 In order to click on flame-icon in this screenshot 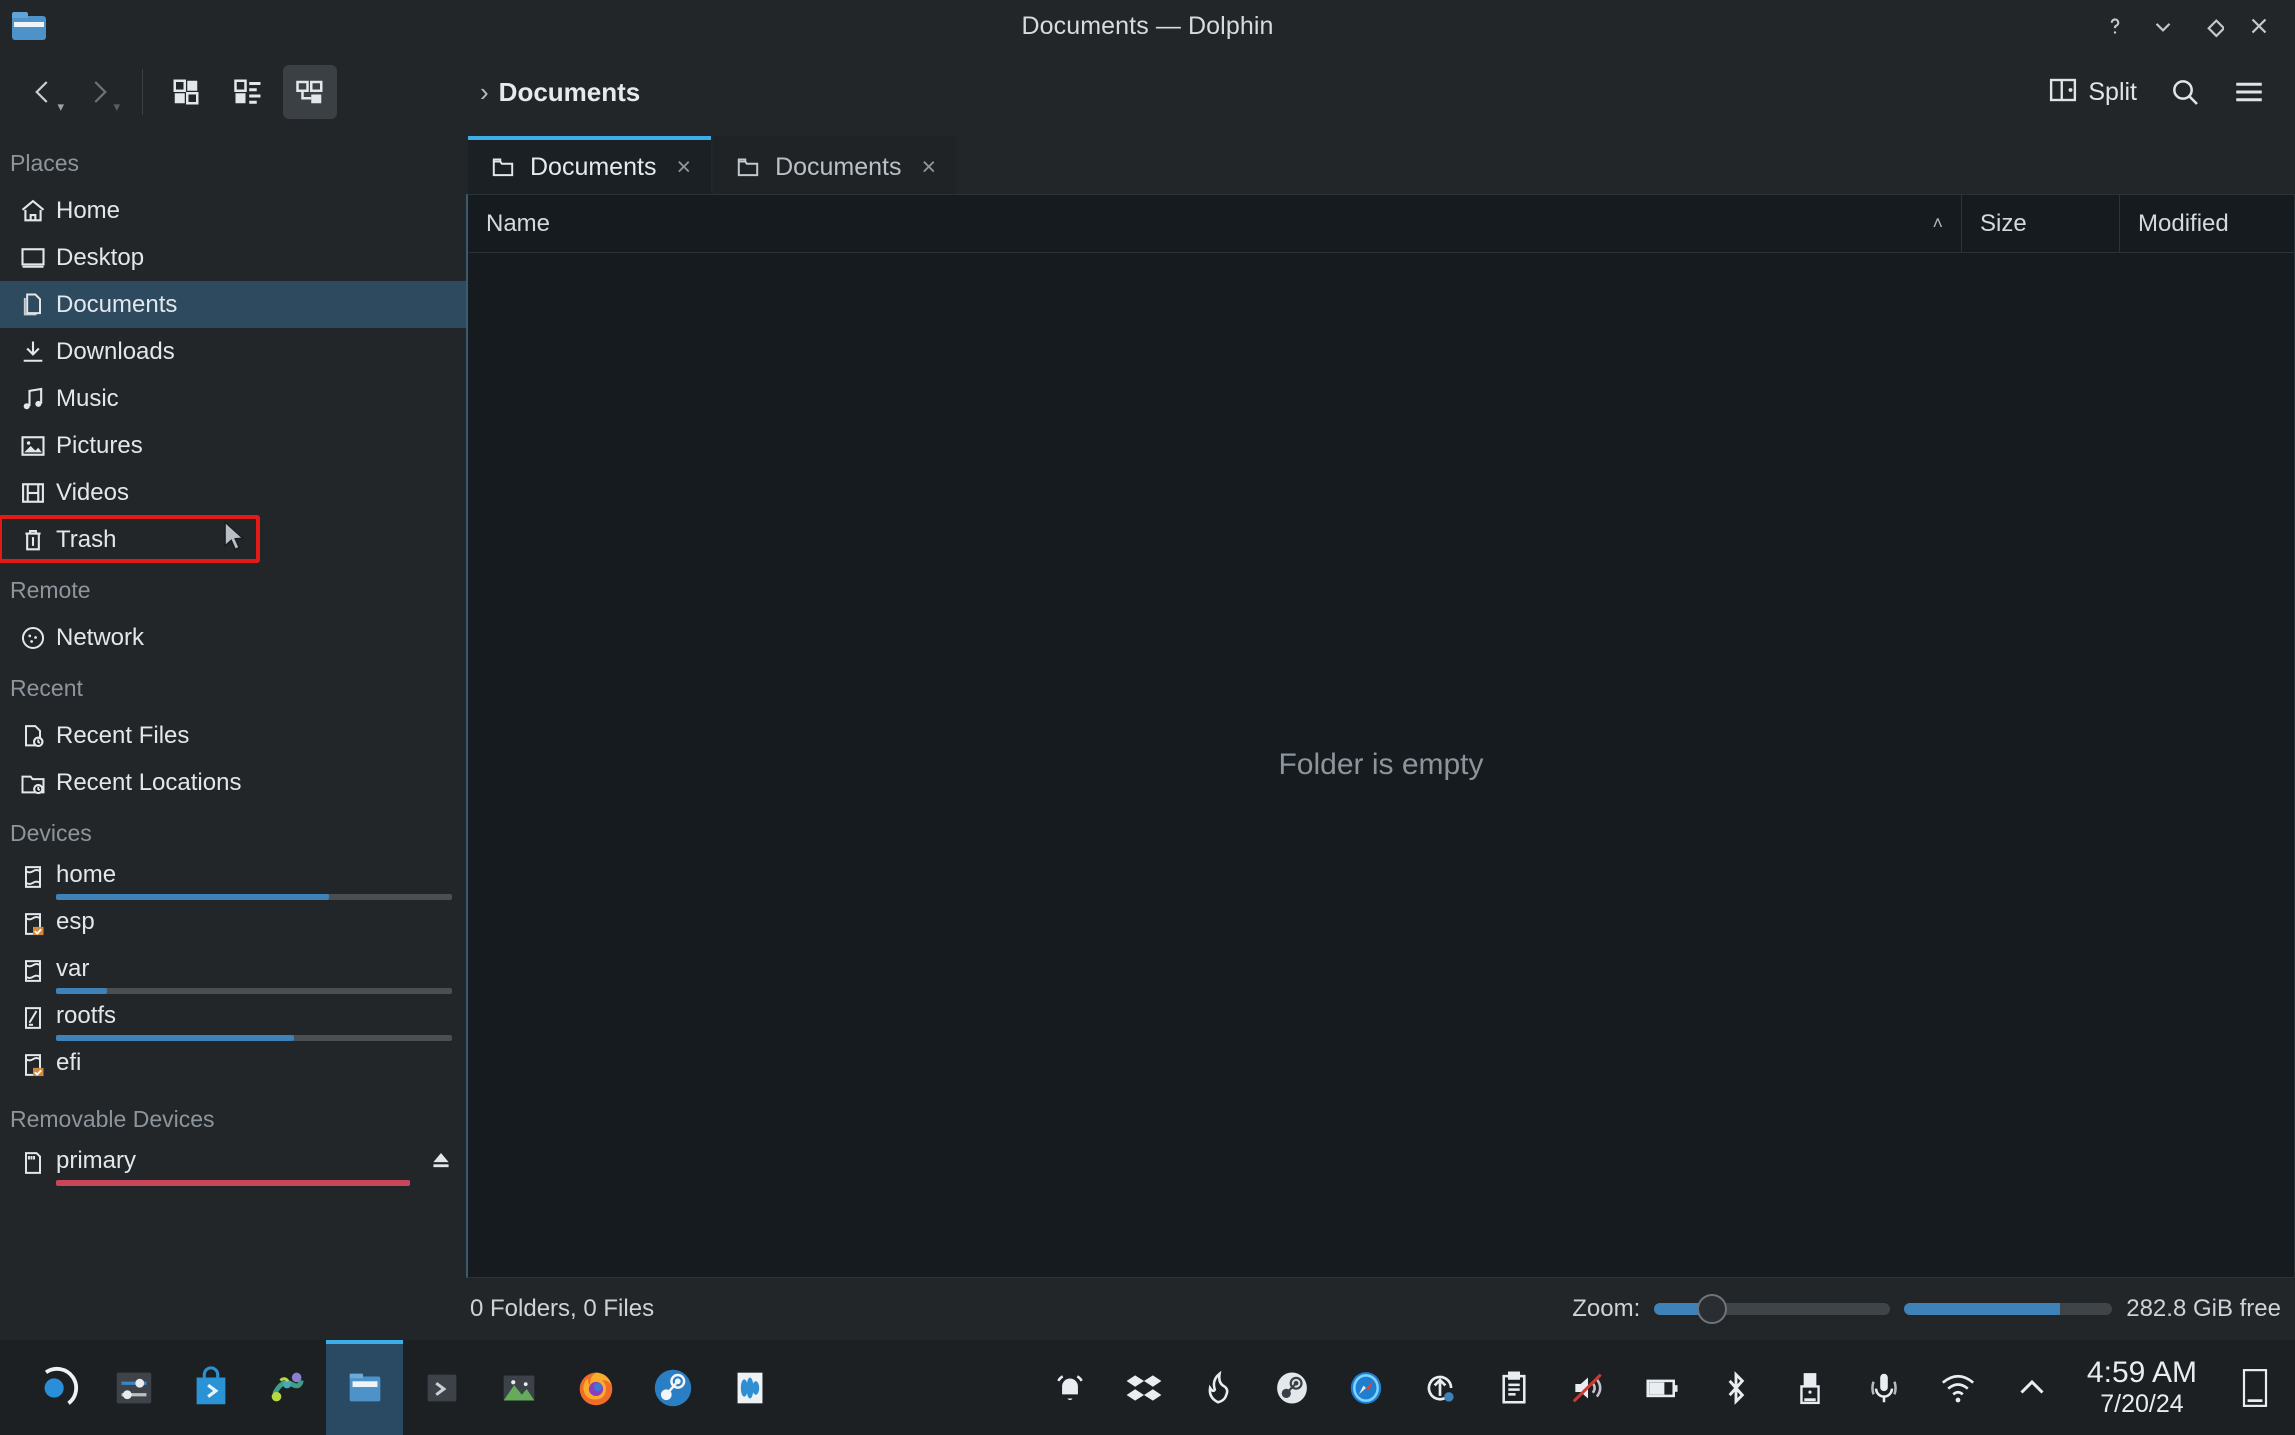, I will do `click(1218, 1387)`.